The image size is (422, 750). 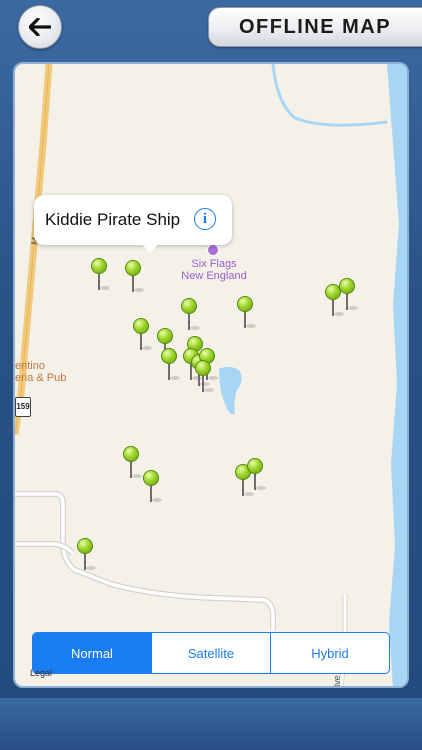 I want to click on info-icon: i, so click(x=205, y=219).